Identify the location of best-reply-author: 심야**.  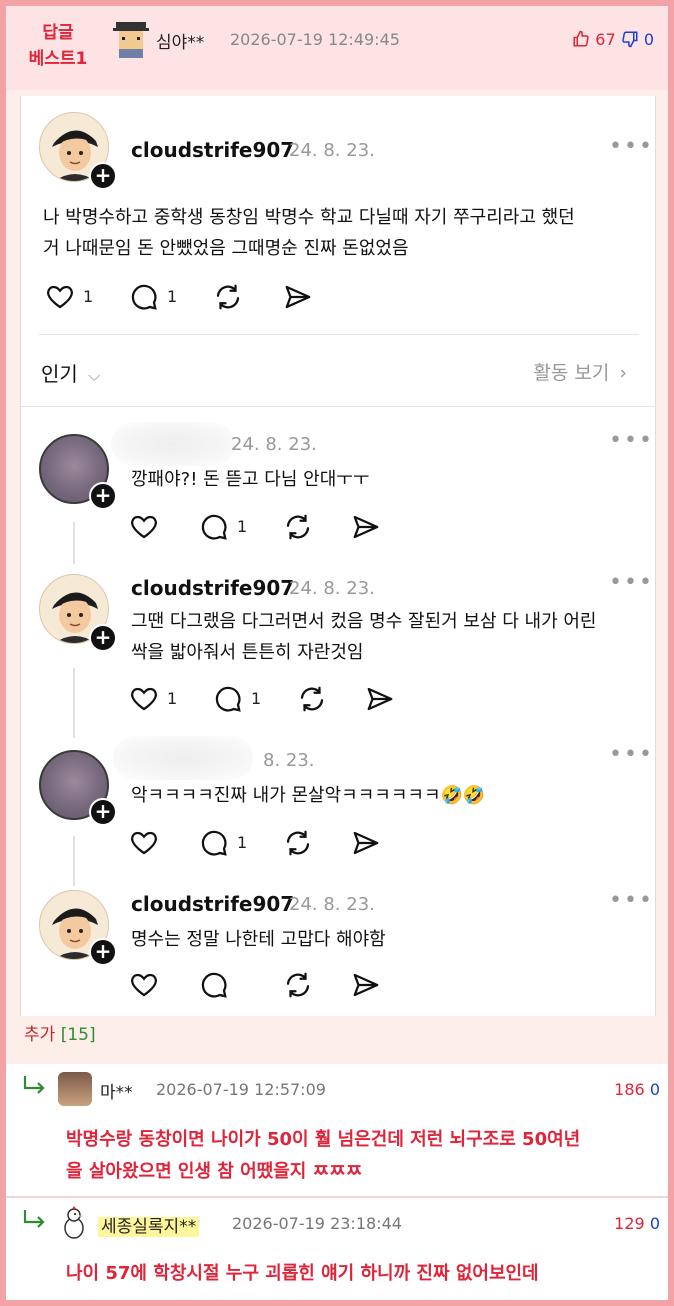
(180, 40).